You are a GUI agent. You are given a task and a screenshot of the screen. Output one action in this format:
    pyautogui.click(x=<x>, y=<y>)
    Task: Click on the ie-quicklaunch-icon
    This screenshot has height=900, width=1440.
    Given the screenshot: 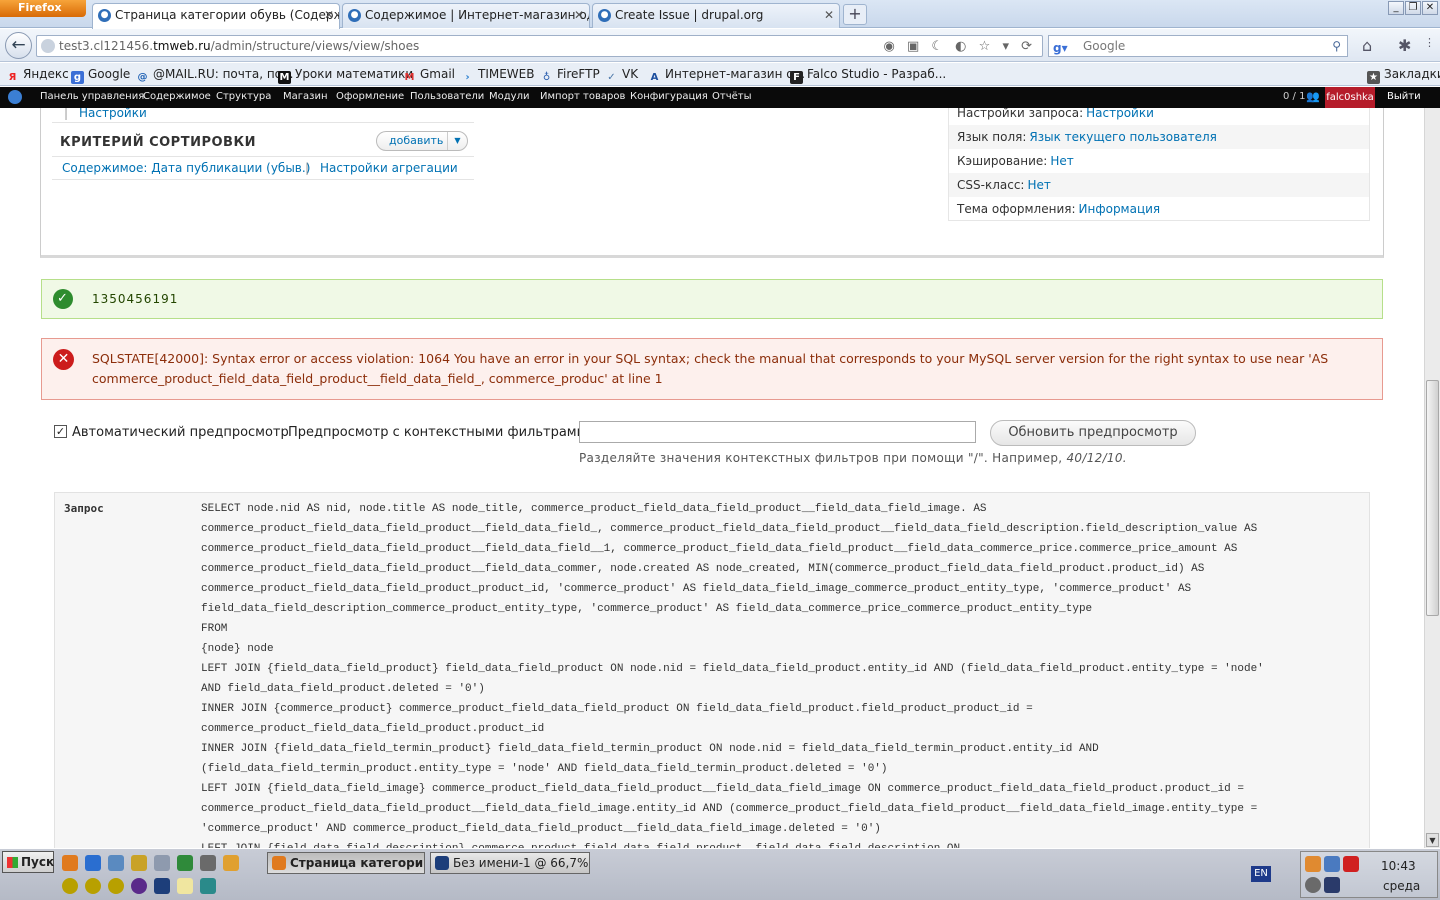 What is the action you would take?
    pyautogui.click(x=93, y=863)
    